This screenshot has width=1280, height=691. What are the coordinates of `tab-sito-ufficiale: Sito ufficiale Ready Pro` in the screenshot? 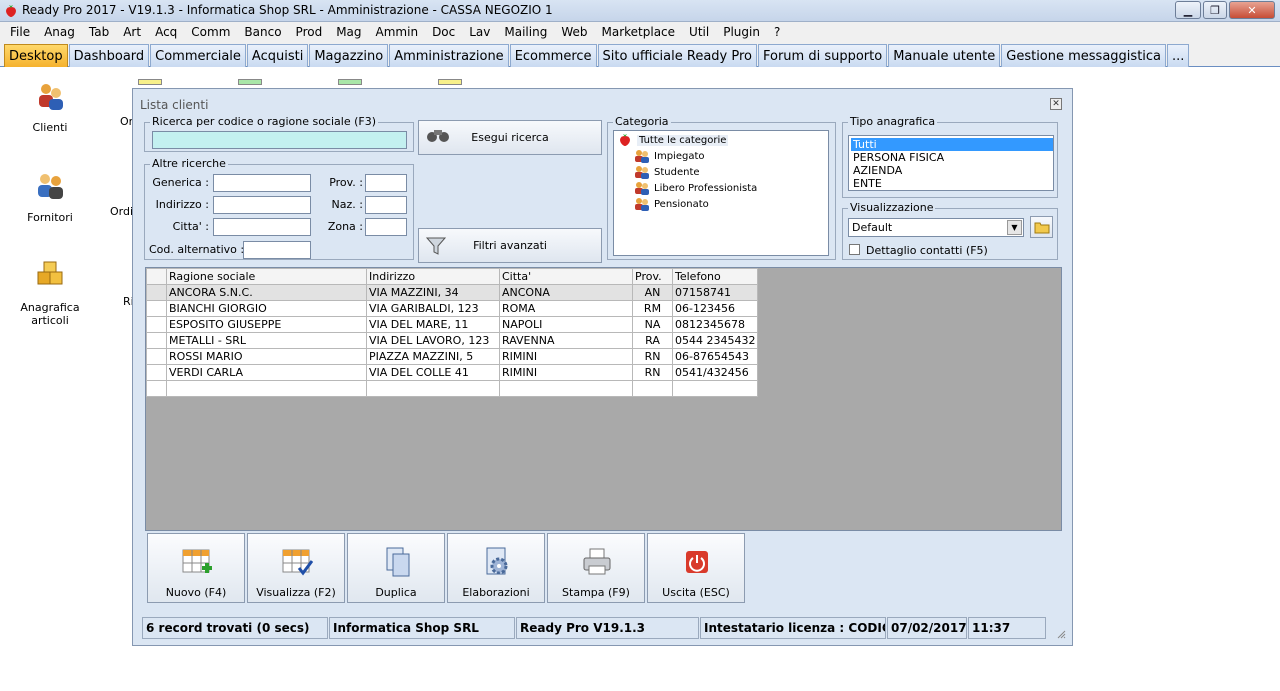 It's located at (677, 55).